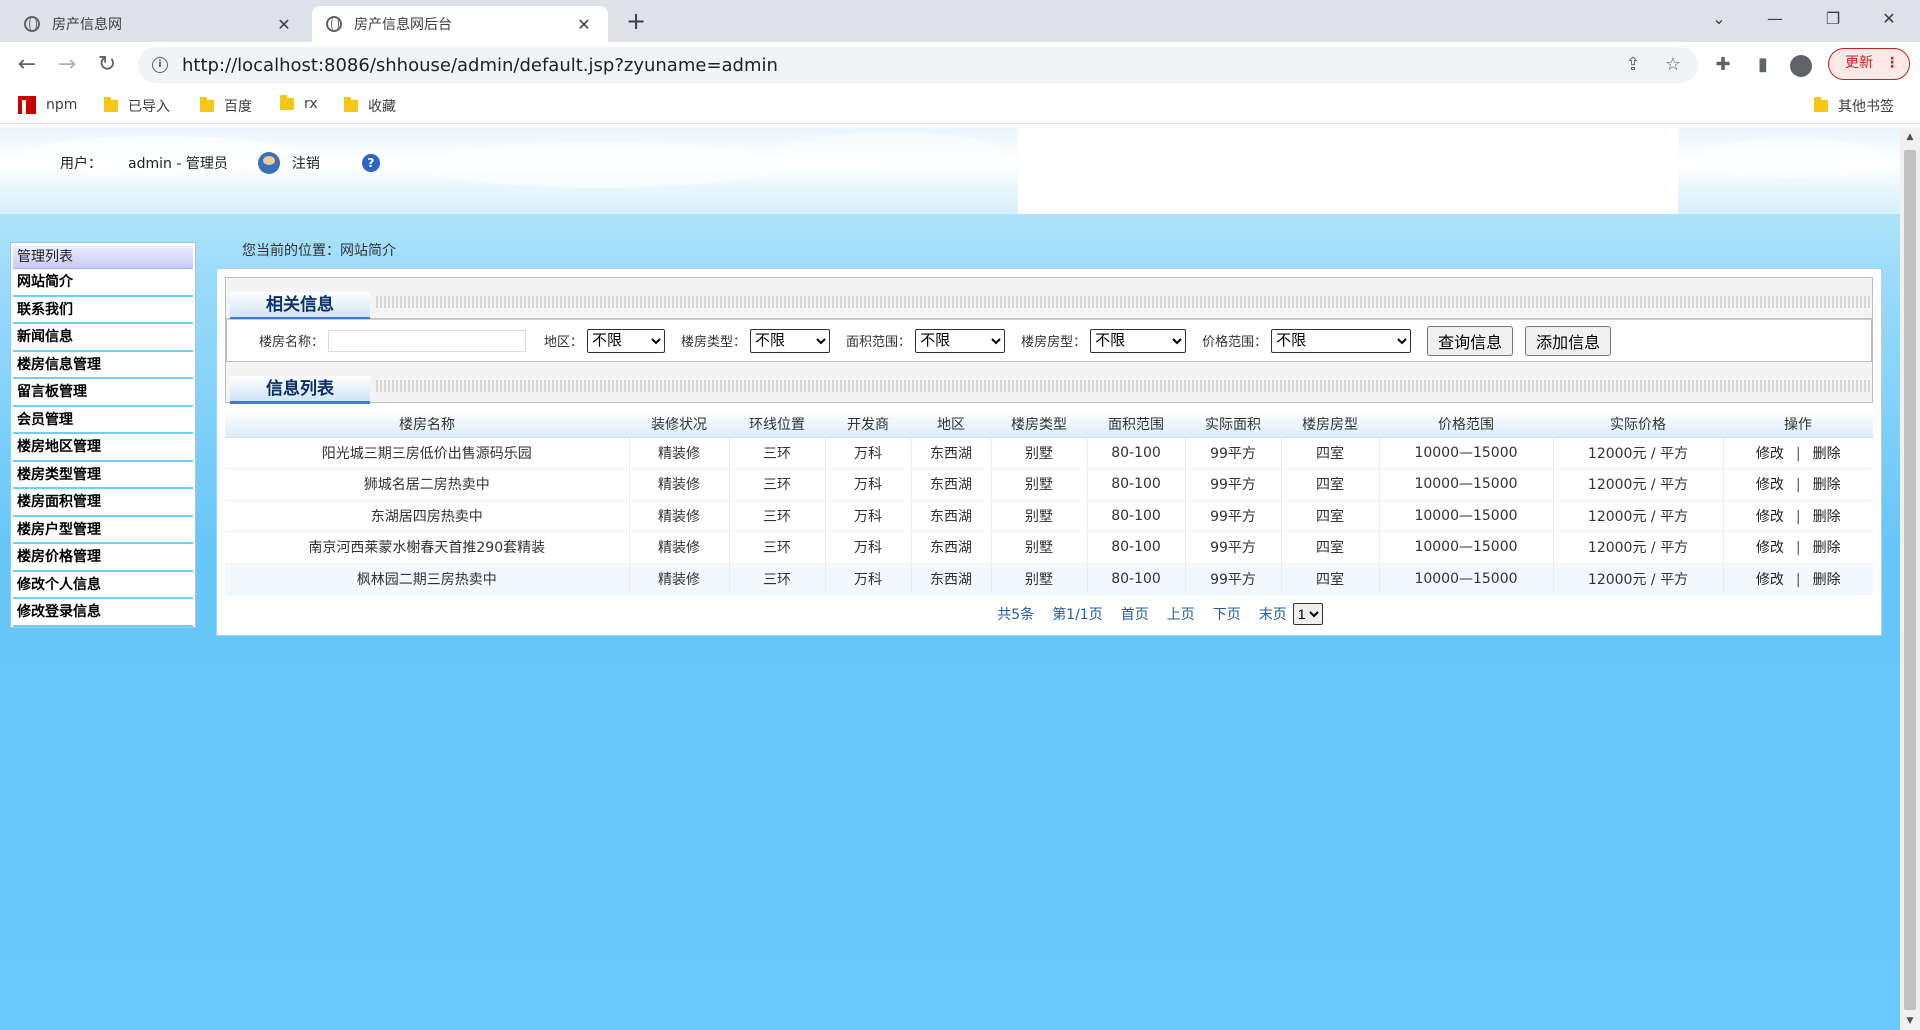 The image size is (1920, 1030). What do you see at coordinates (159, 24) in the screenshot?
I see `browser-tab-1: 房产信息网 ✕` at bounding box center [159, 24].